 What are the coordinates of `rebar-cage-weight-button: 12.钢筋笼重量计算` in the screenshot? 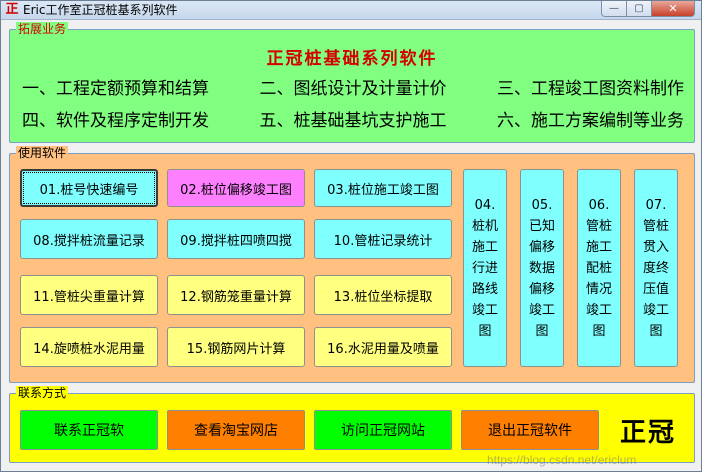 It's located at (236, 295).